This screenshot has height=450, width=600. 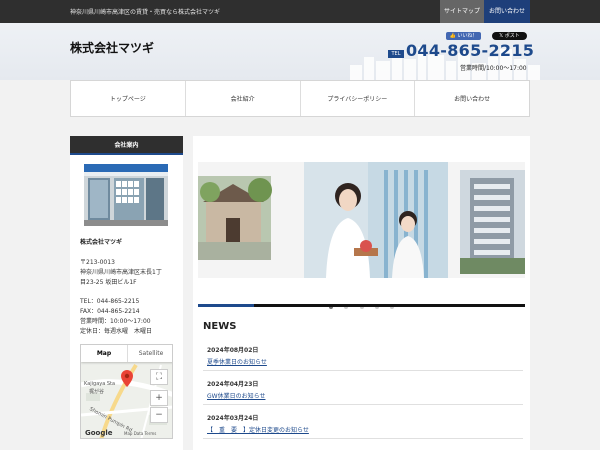 What do you see at coordinates (507, 11) in the screenshot?
I see `contact-link-top: お問い合わせ` at bounding box center [507, 11].